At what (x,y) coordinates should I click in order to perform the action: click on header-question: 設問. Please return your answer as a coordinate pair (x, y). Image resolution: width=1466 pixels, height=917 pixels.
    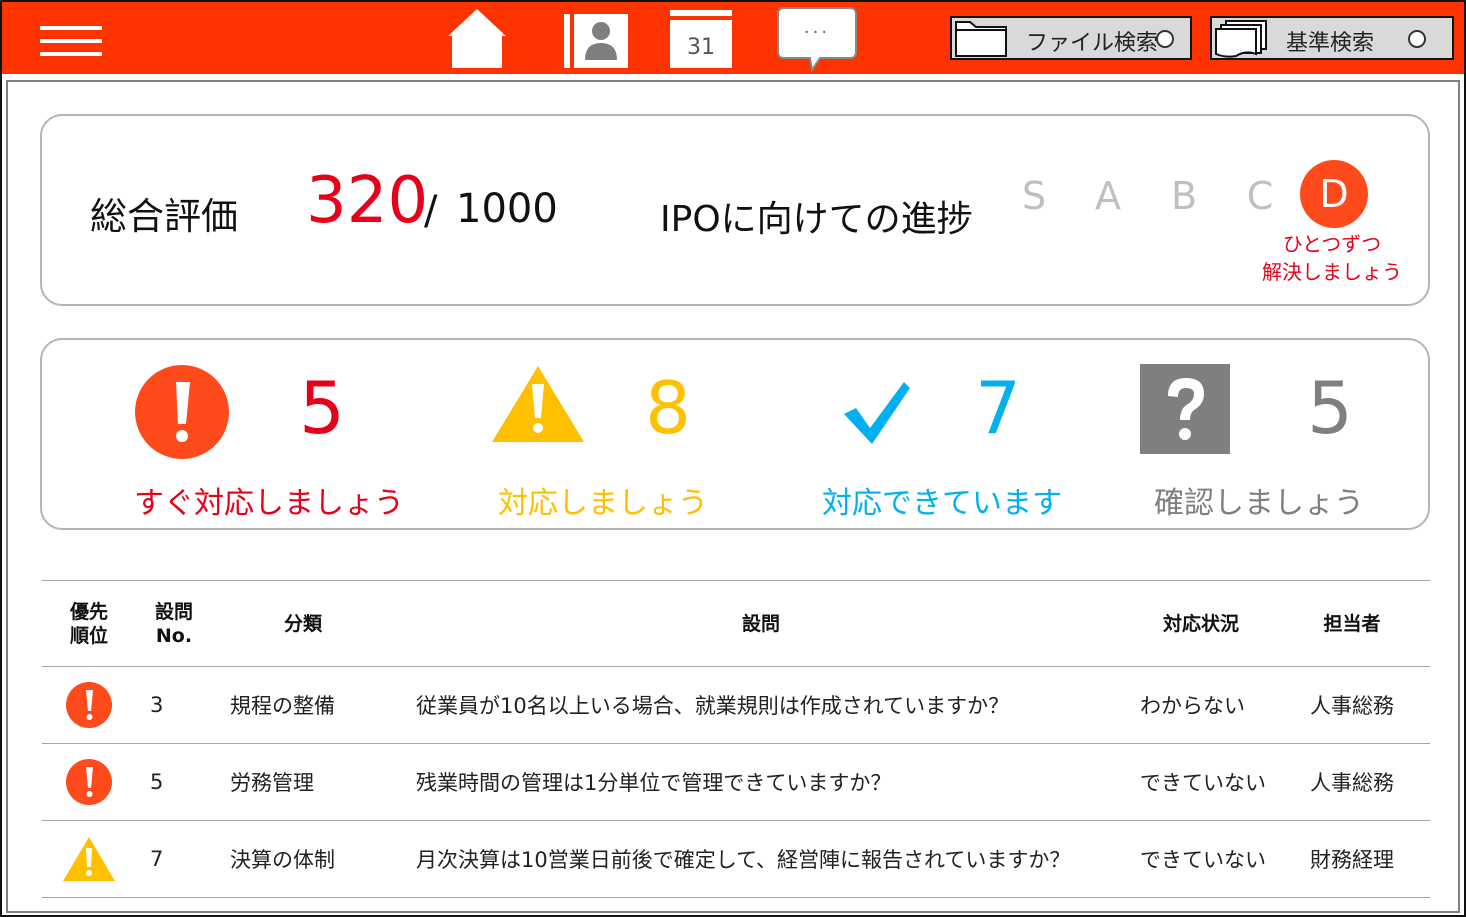
    Looking at the image, I should click on (761, 623).